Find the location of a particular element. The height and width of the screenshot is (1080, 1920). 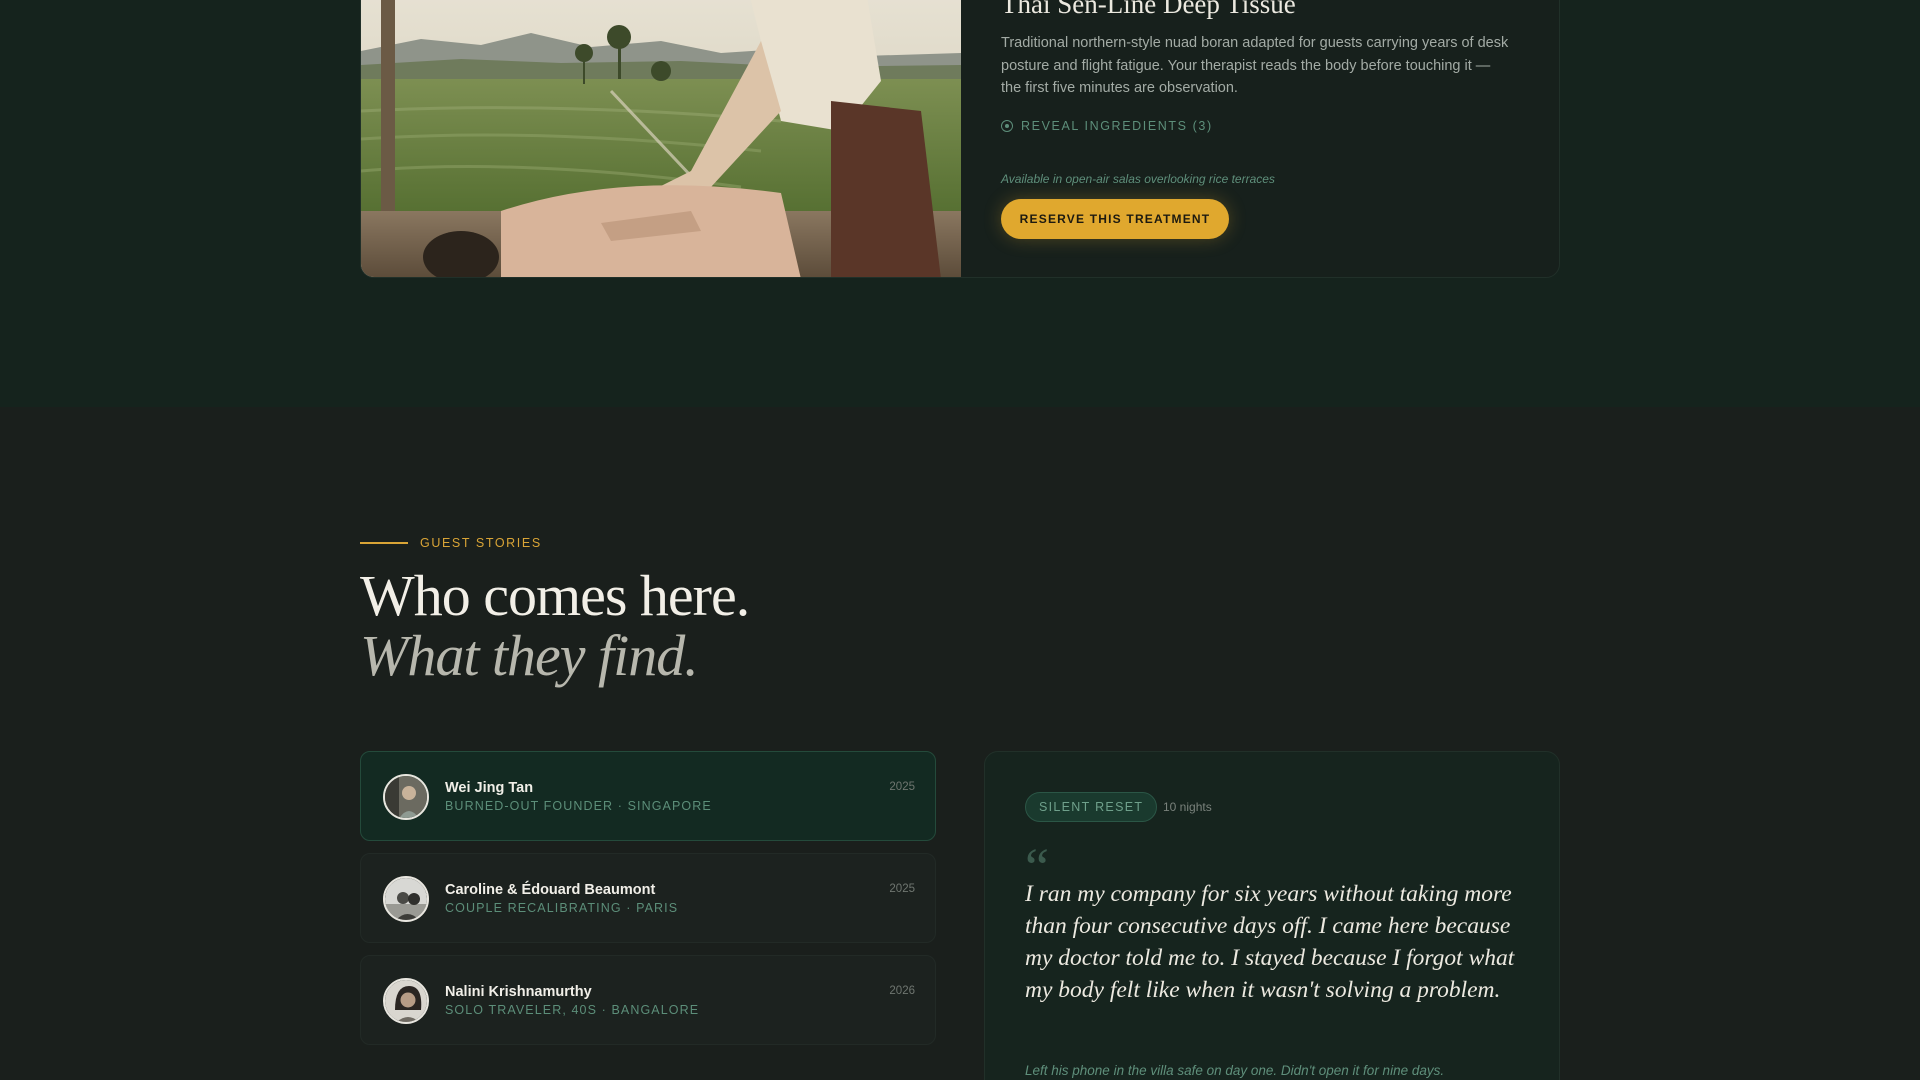

guest-meta: COUPLE RECALIBRATING · PARIS is located at coordinates (562, 908).